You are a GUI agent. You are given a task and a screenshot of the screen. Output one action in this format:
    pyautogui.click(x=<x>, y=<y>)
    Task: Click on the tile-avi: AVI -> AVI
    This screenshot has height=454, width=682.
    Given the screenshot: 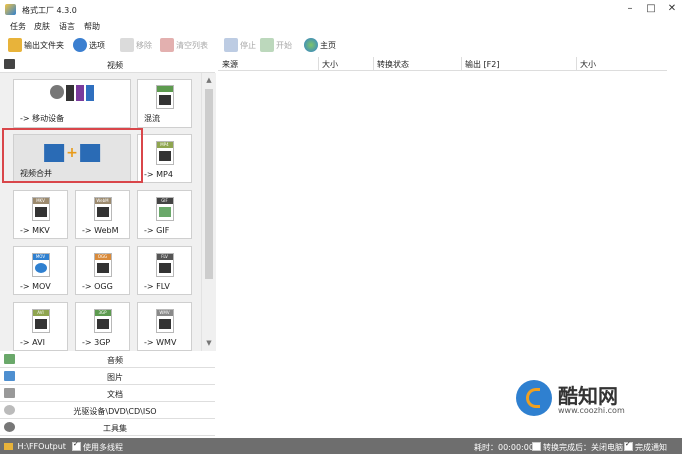 What is the action you would take?
    pyautogui.click(x=40, y=326)
    